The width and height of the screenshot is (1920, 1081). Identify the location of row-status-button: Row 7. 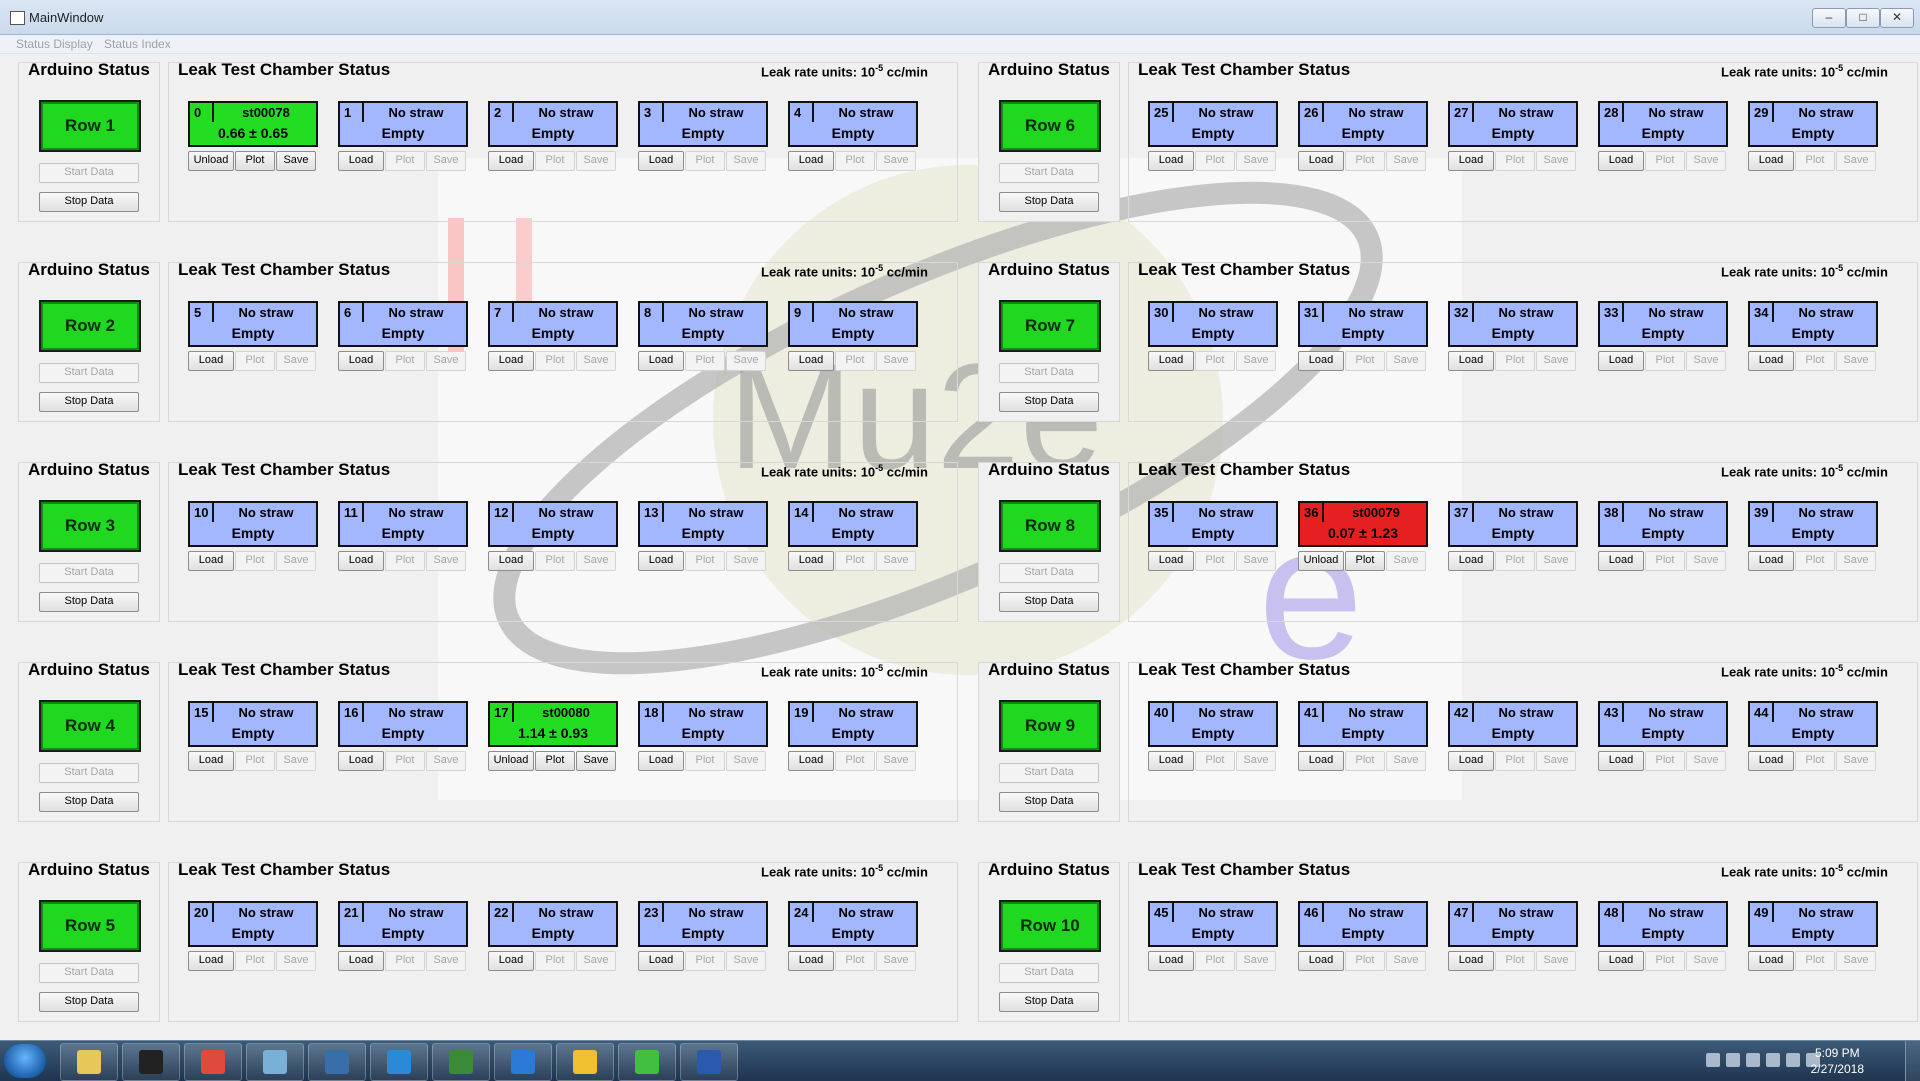
(1050, 326).